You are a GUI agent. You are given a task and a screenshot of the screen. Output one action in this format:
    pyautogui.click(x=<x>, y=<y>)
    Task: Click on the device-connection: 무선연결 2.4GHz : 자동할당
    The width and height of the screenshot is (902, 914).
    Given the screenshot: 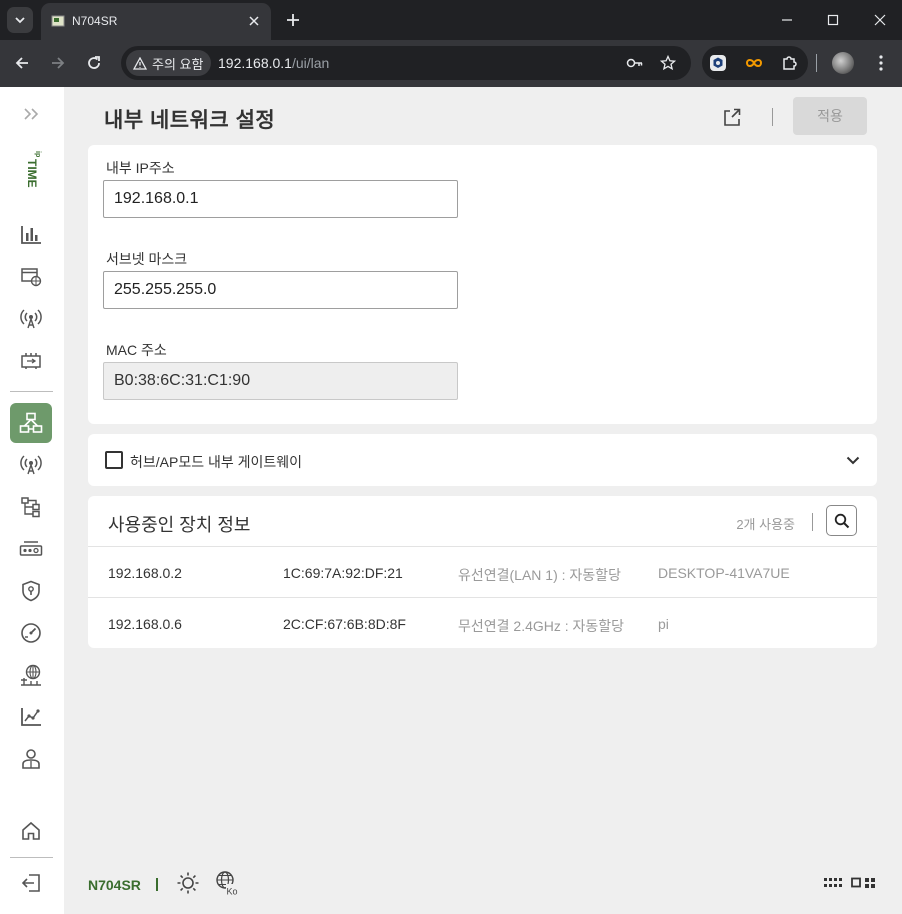 What is the action you would take?
    pyautogui.click(x=541, y=626)
    